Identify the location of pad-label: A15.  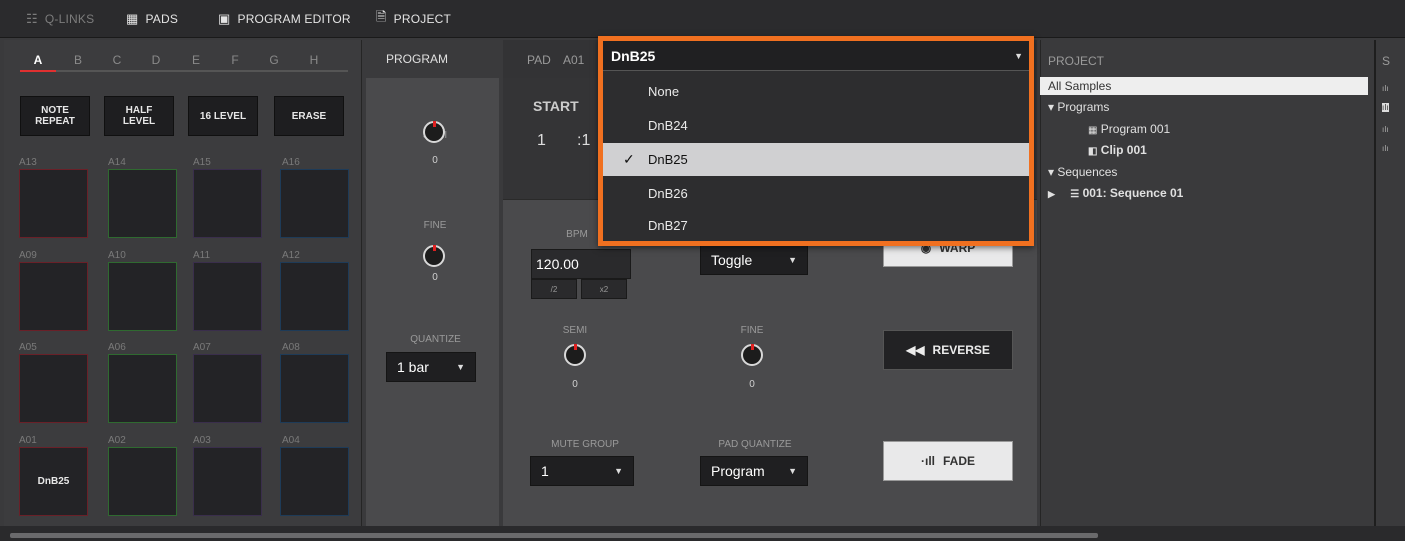
(202, 162).